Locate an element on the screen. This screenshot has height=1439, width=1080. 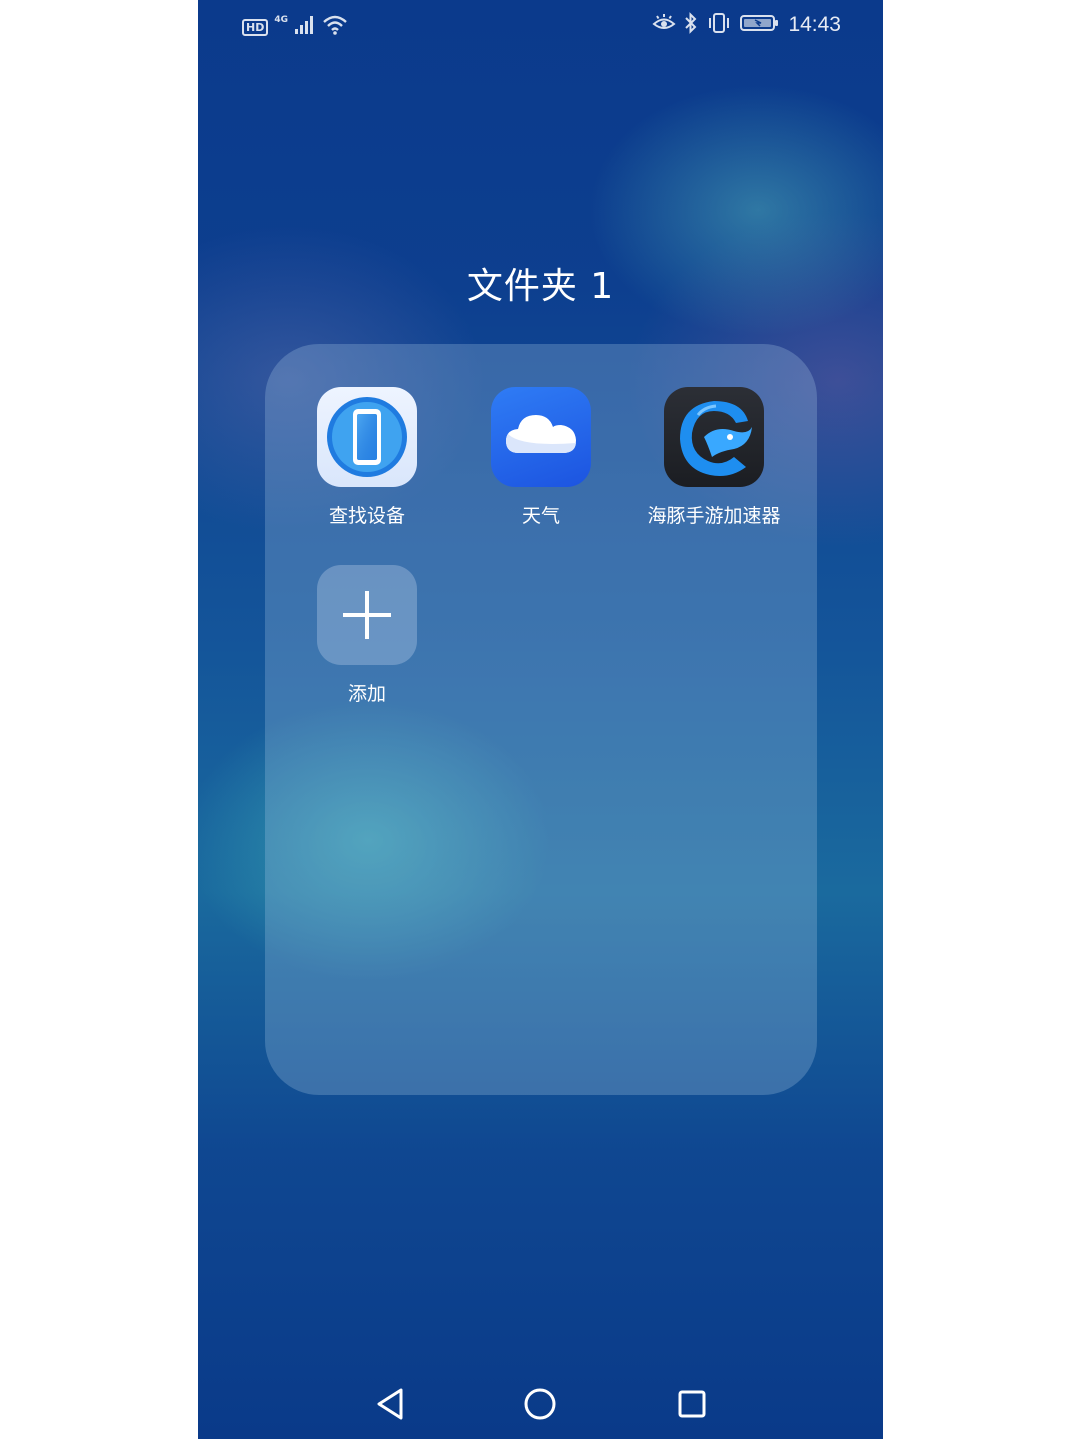
status-right: 14:43 is located at coordinates (746, 25).